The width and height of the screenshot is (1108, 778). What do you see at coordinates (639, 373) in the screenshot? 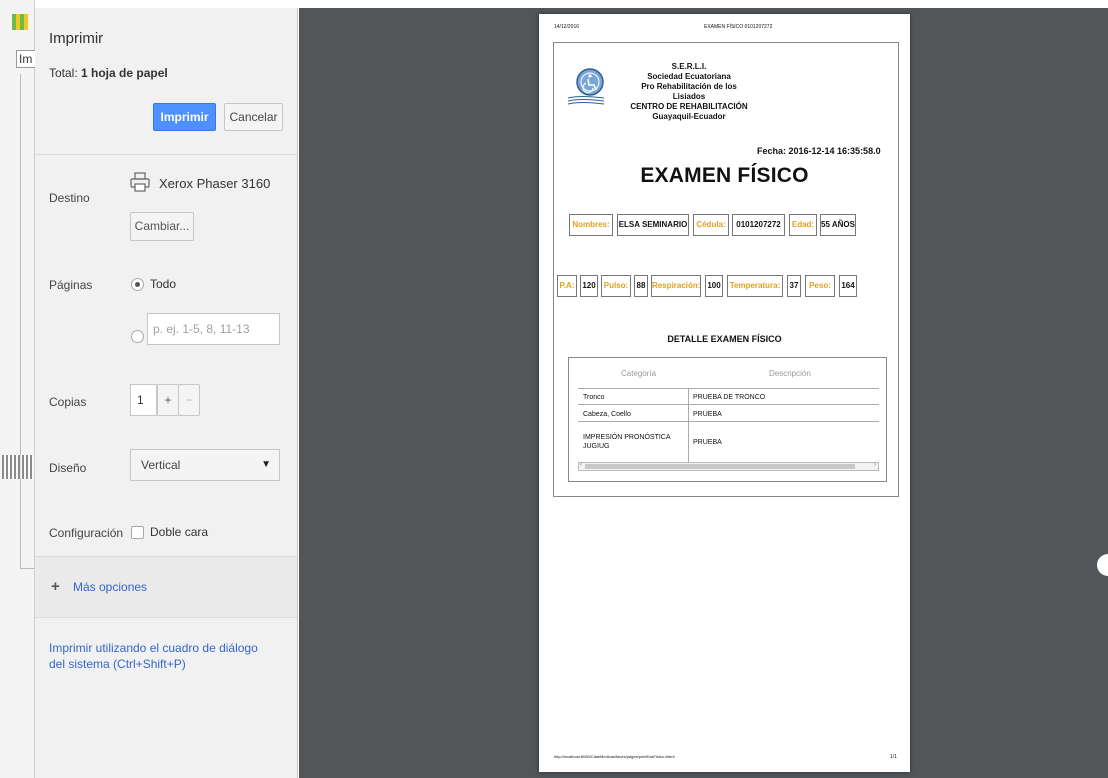
I see `table-header-category: Categoría` at bounding box center [639, 373].